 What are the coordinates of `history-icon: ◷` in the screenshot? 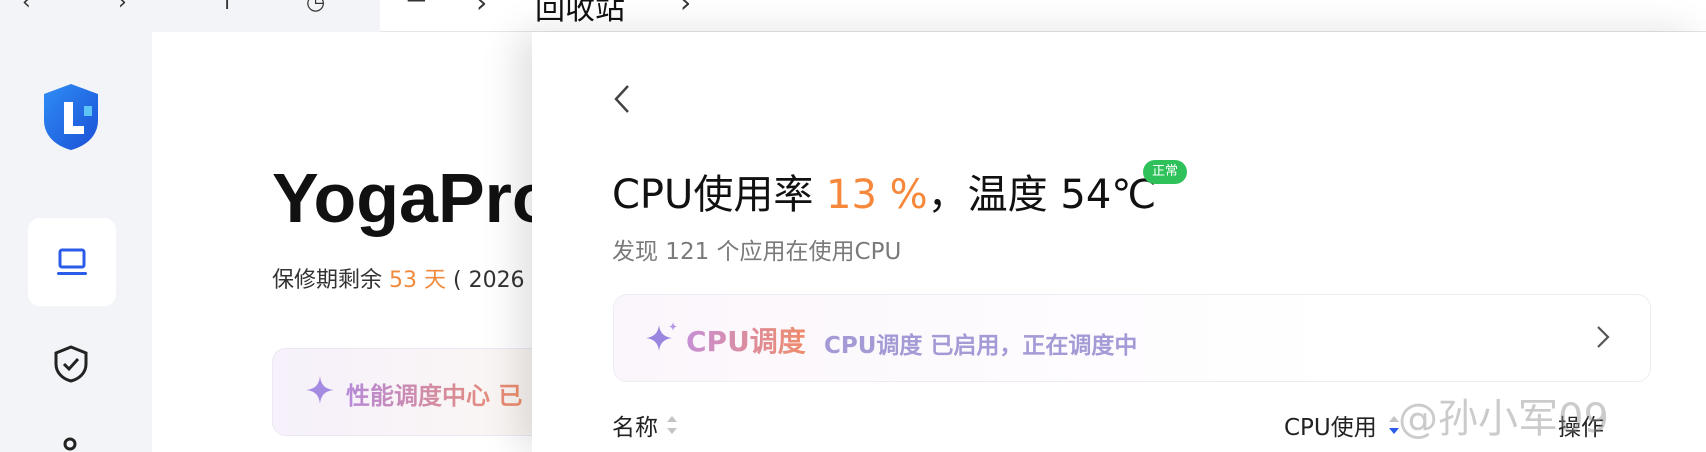 It's located at (315, 7).